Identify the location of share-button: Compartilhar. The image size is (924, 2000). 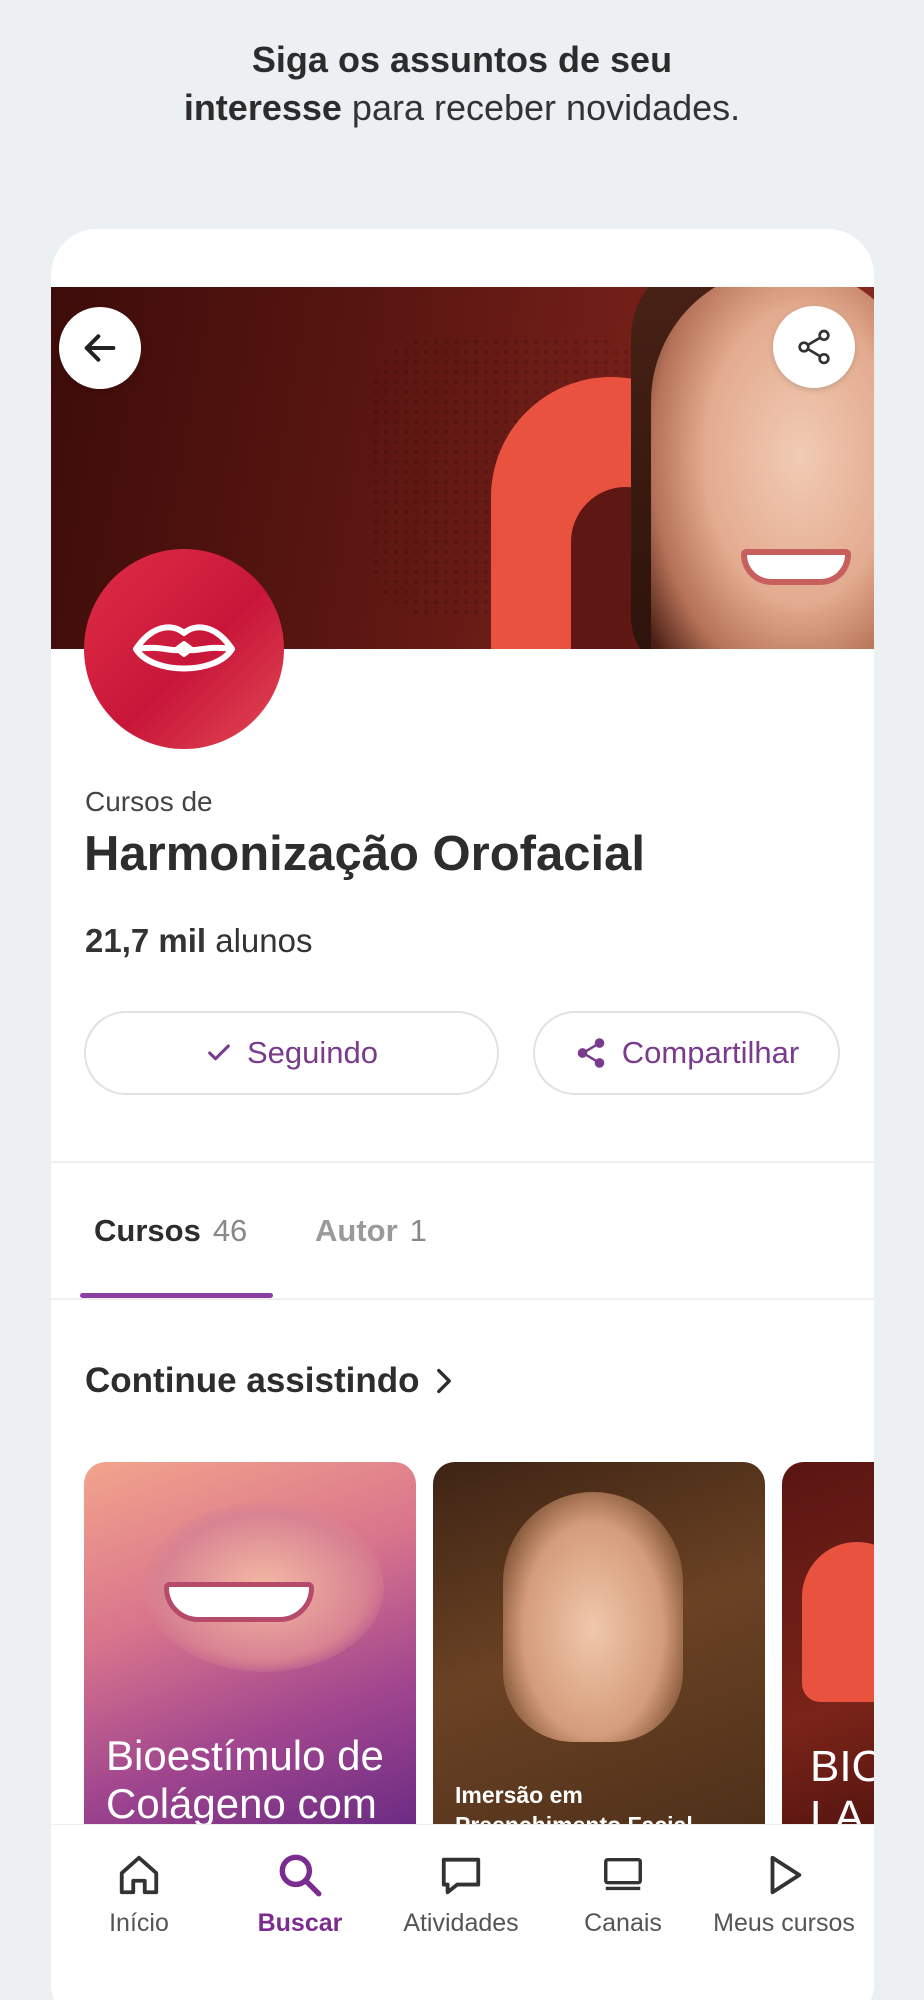
(686, 1053).